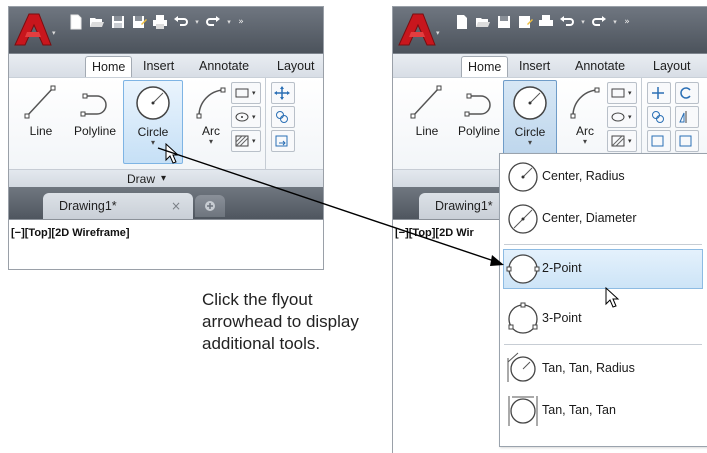 The image size is (707, 453). What do you see at coordinates (530, 121) in the screenshot?
I see `circle-tool-button: Circle ▾` at bounding box center [530, 121].